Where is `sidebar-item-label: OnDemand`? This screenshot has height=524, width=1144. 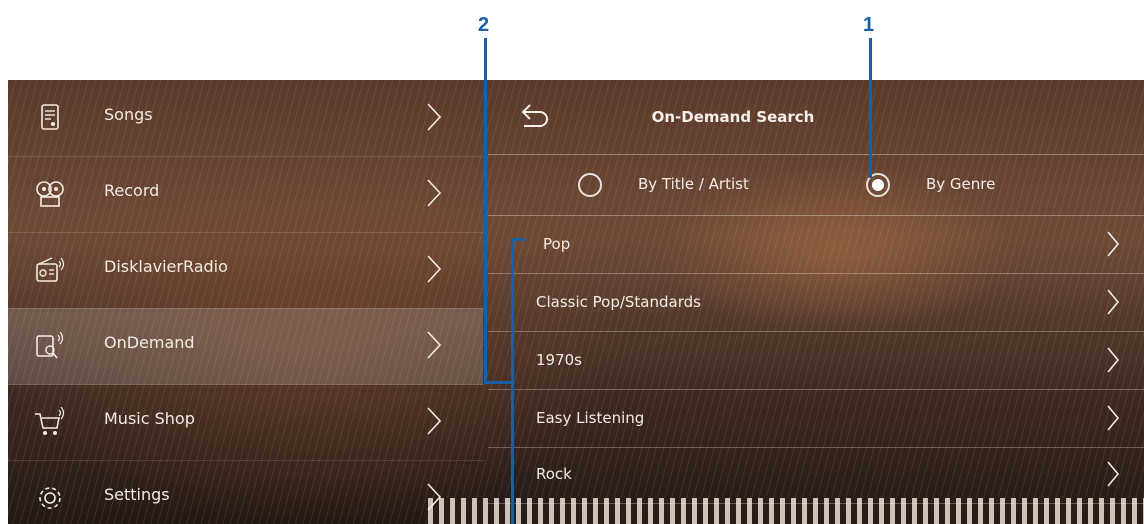 sidebar-item-label: OnDemand is located at coordinates (149, 342).